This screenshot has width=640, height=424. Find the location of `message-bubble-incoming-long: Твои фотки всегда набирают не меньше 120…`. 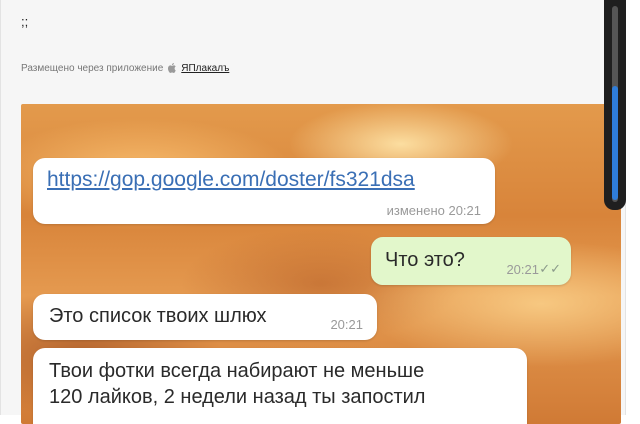

message-bubble-incoming-long: Твои фотки всегда набирают не меньше 120… is located at coordinates (280, 386).